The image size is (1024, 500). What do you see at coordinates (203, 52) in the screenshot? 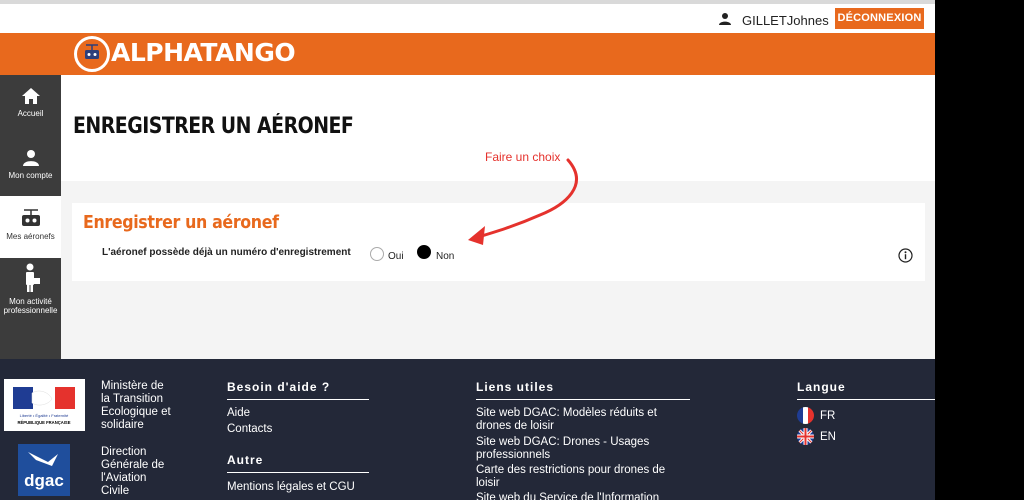
I see `logo-text: ALPHATANGO` at bounding box center [203, 52].